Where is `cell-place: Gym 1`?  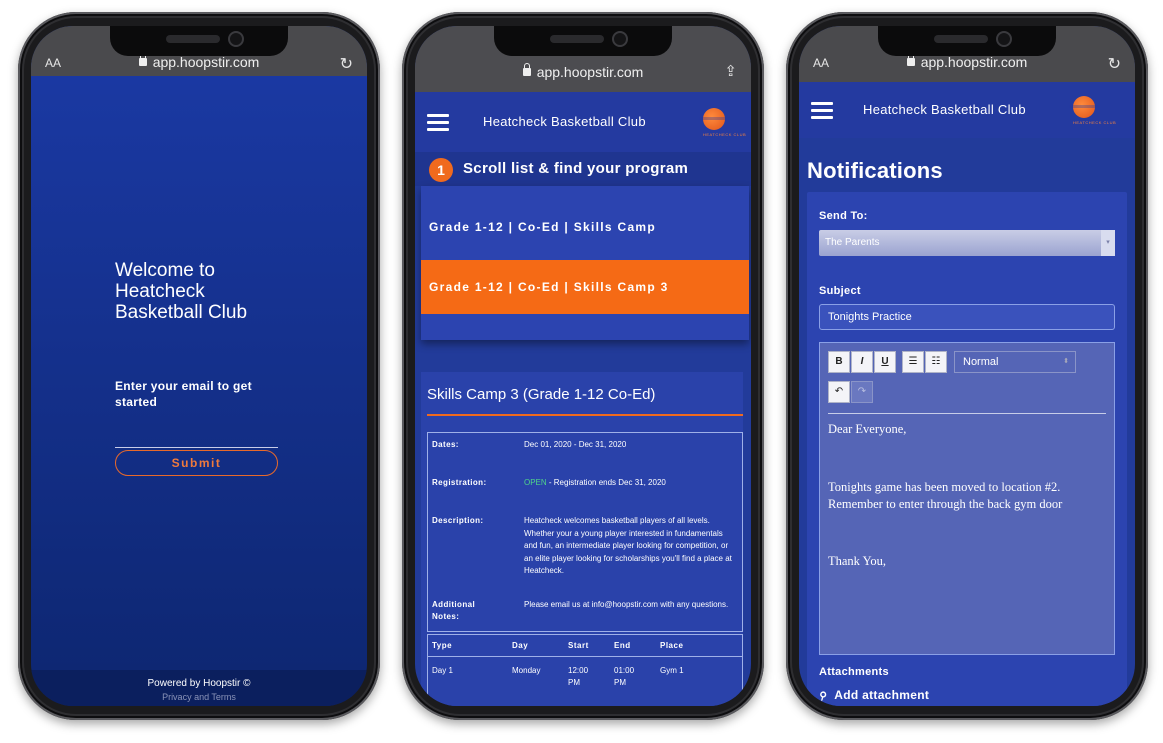
cell-place: Gym 1 is located at coordinates (672, 670).